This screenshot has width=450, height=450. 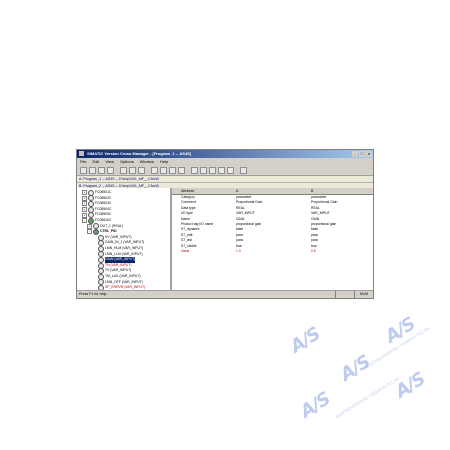 I want to click on grid-row: Value 1.0 0.5, so click(x=272, y=251).